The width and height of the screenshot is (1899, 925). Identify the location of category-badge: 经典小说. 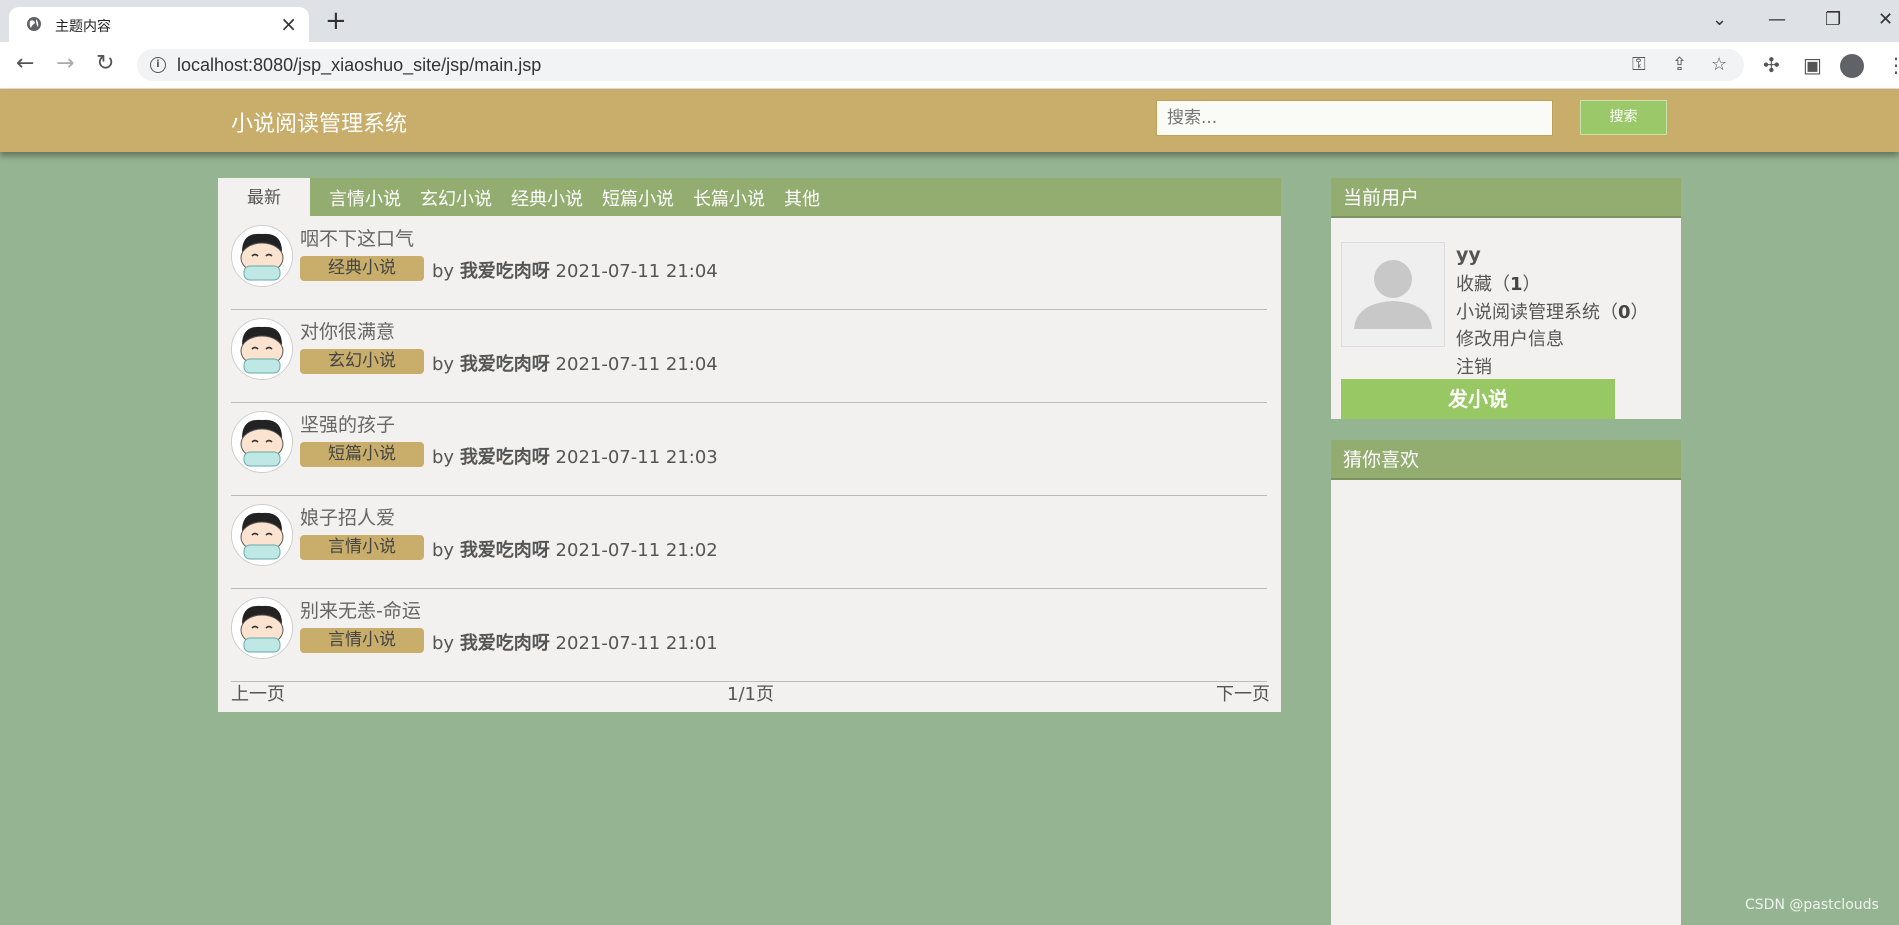
(362, 268).